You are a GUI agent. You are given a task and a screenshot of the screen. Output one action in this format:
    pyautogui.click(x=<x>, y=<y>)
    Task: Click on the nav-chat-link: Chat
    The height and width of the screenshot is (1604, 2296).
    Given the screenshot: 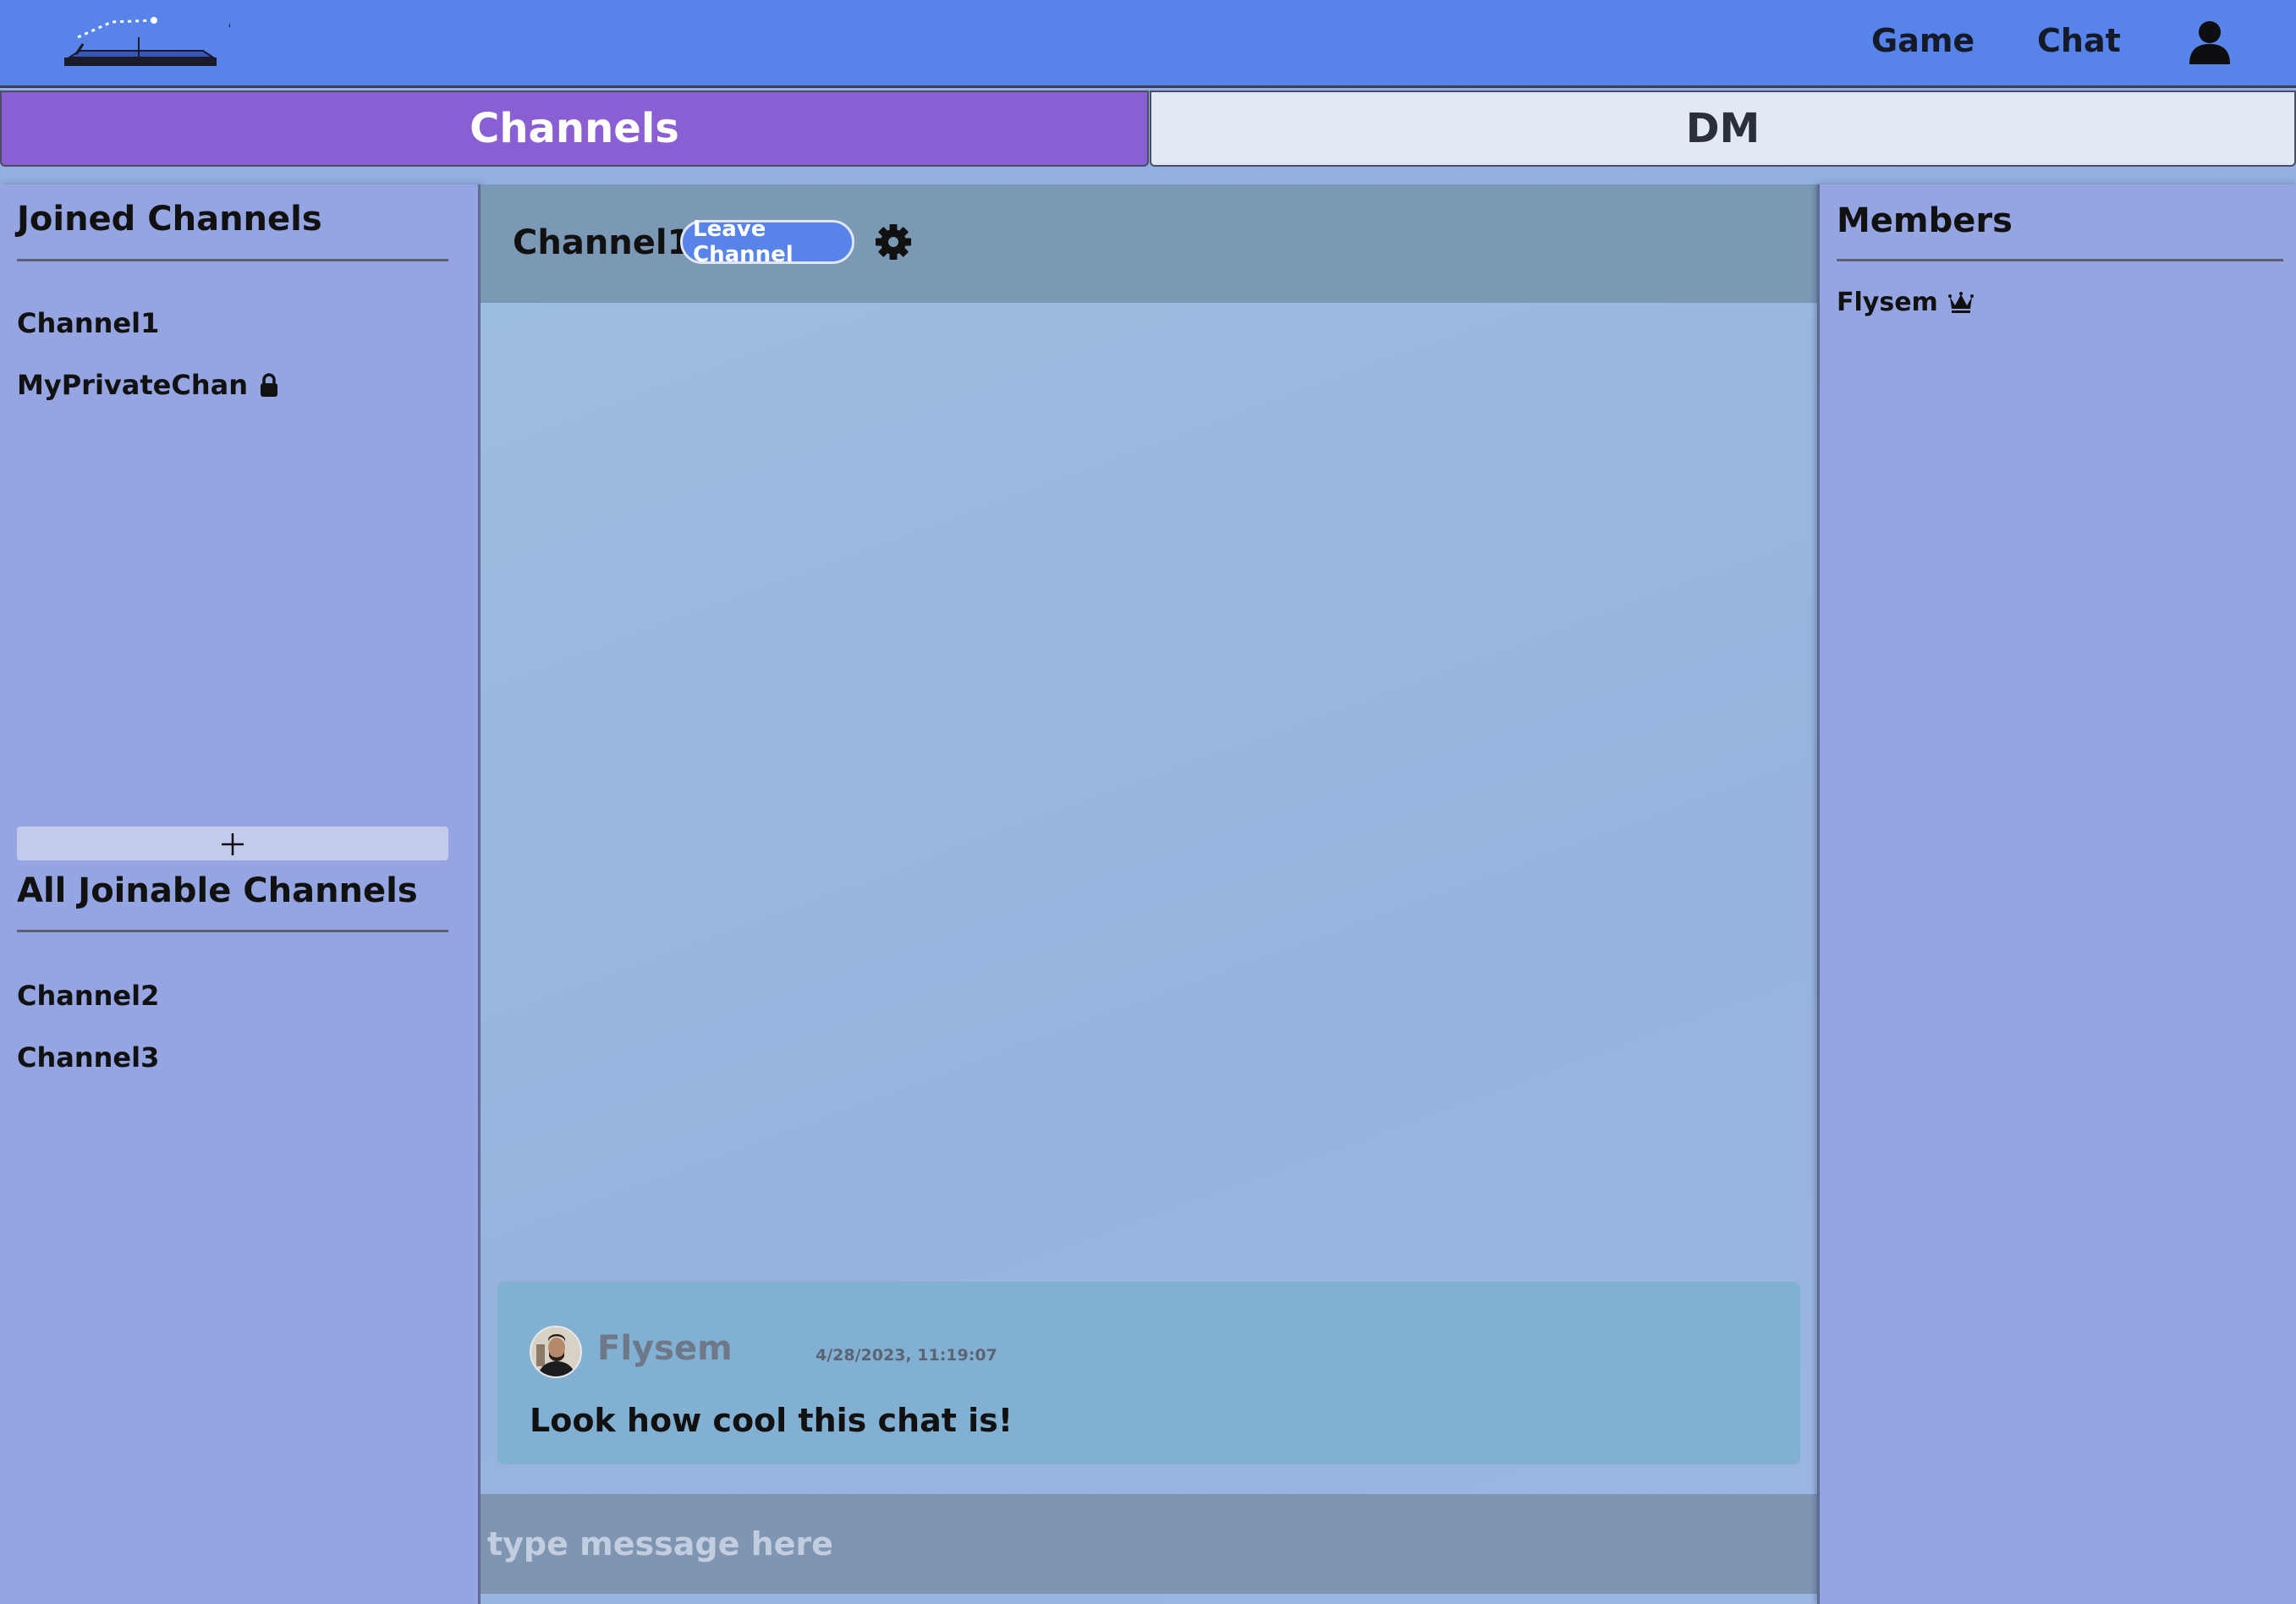 What is the action you would take?
    pyautogui.click(x=2079, y=41)
    